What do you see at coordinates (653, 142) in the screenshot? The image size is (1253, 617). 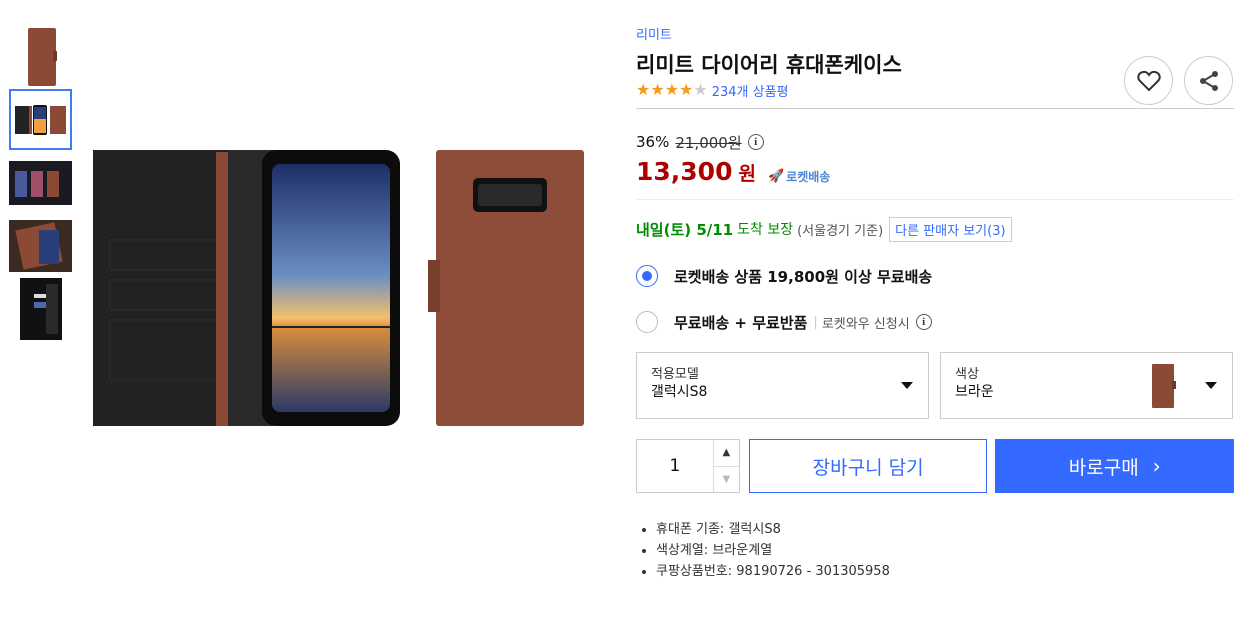 I see `discount-rate: 36%` at bounding box center [653, 142].